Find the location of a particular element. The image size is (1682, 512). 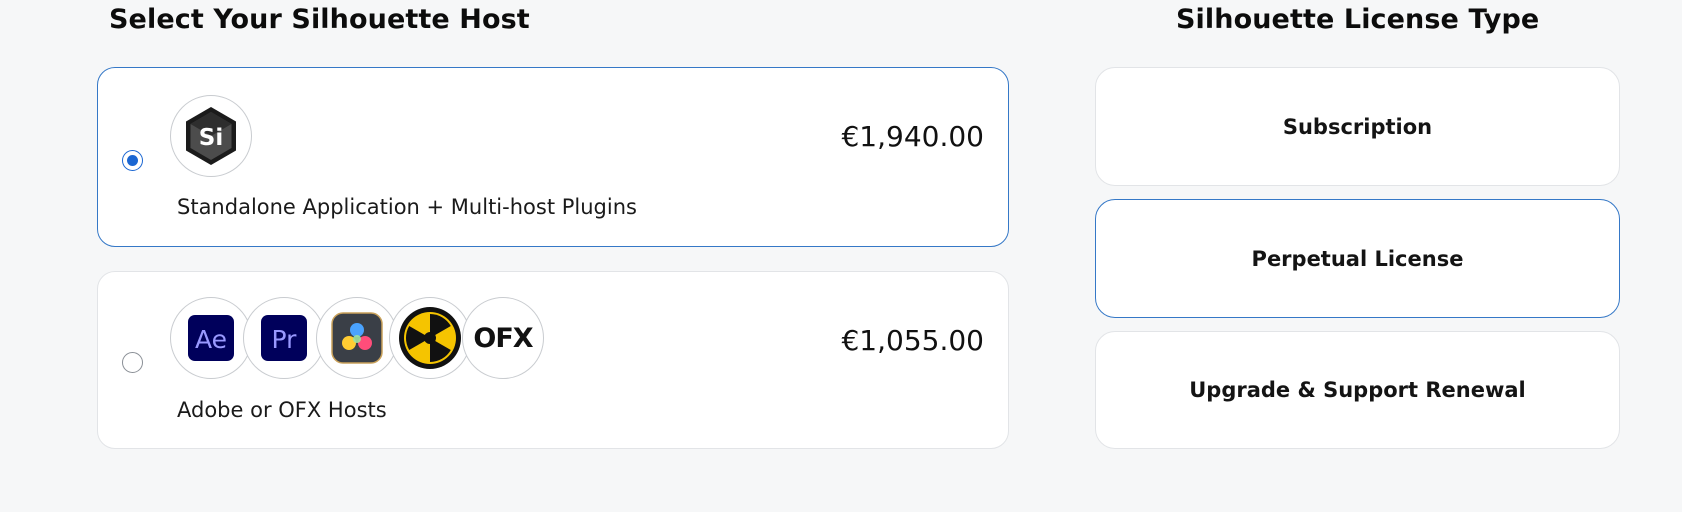

license-option-upgrade-support: Upgrade & Support Renewal is located at coordinates (1357, 390).